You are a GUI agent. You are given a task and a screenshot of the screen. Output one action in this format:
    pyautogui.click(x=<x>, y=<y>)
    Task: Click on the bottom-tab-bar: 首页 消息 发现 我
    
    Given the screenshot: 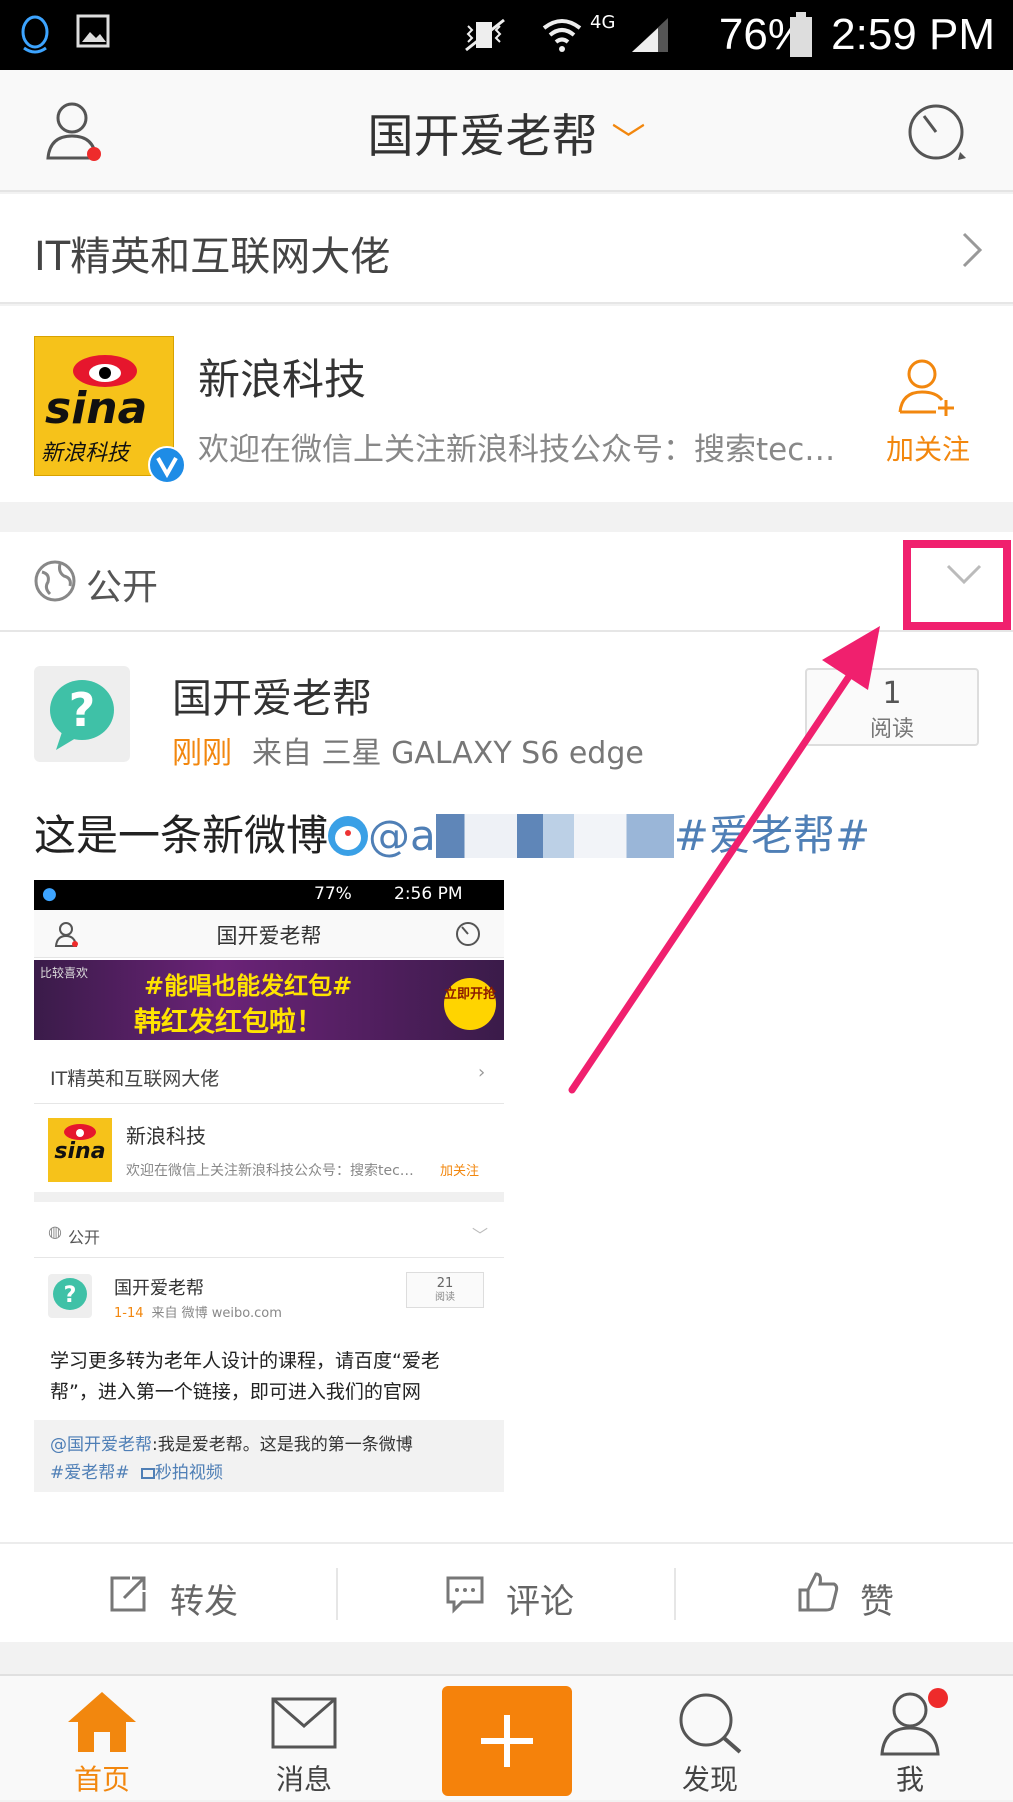 What is the action you would take?
    pyautogui.click(x=506, y=1737)
    